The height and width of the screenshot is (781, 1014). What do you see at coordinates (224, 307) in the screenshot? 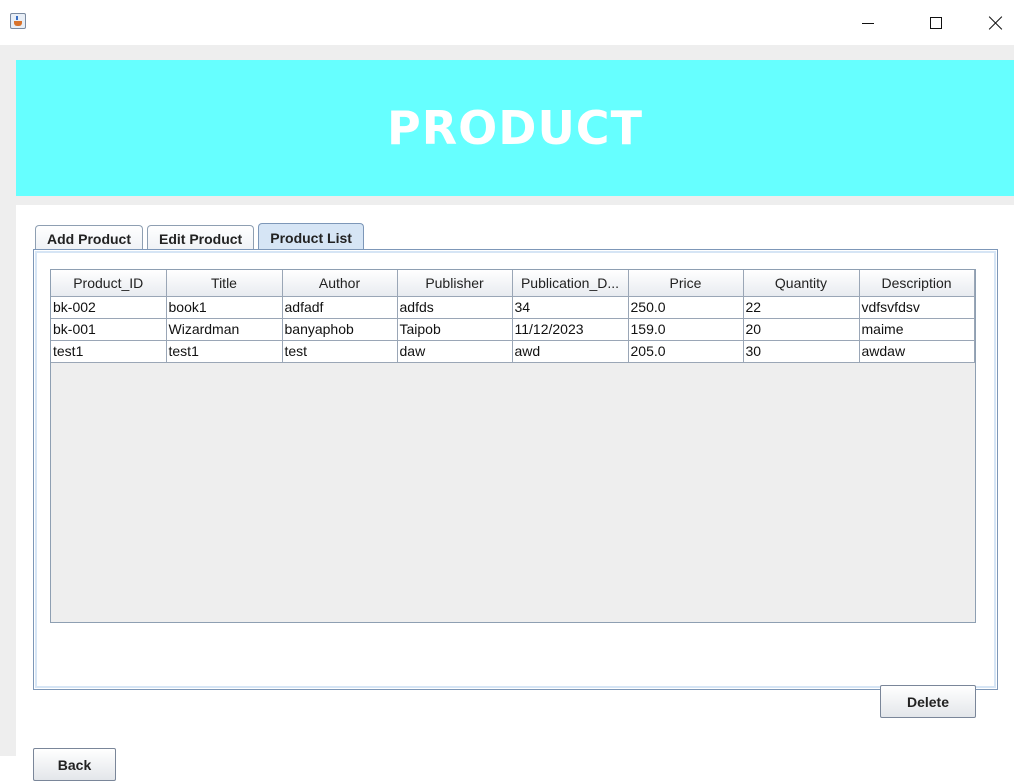
I see `table-cell: book1` at bounding box center [224, 307].